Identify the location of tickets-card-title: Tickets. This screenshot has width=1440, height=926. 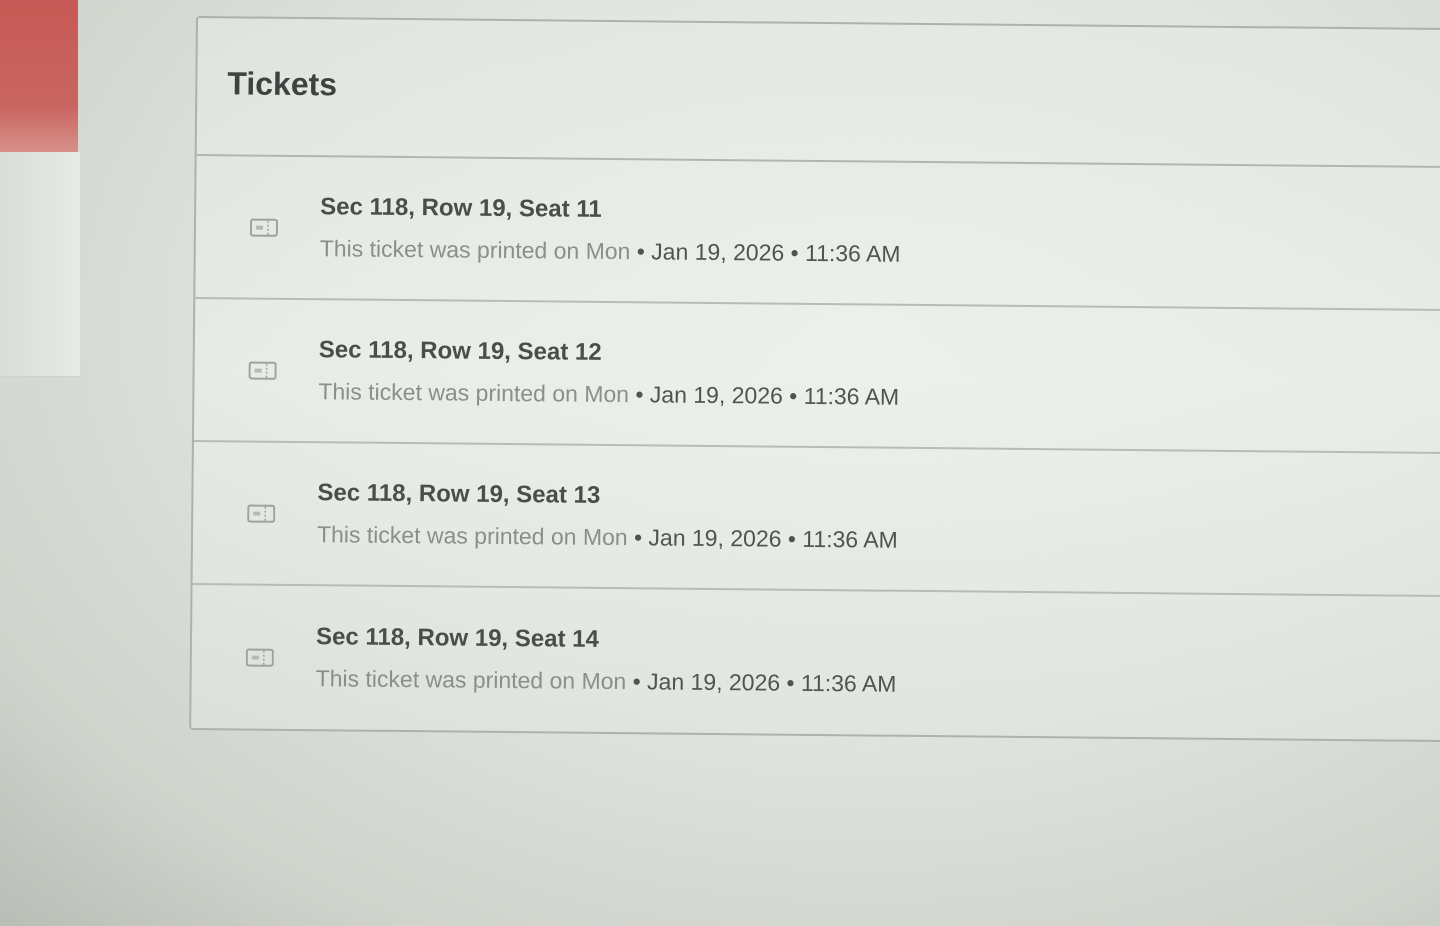
(282, 83).